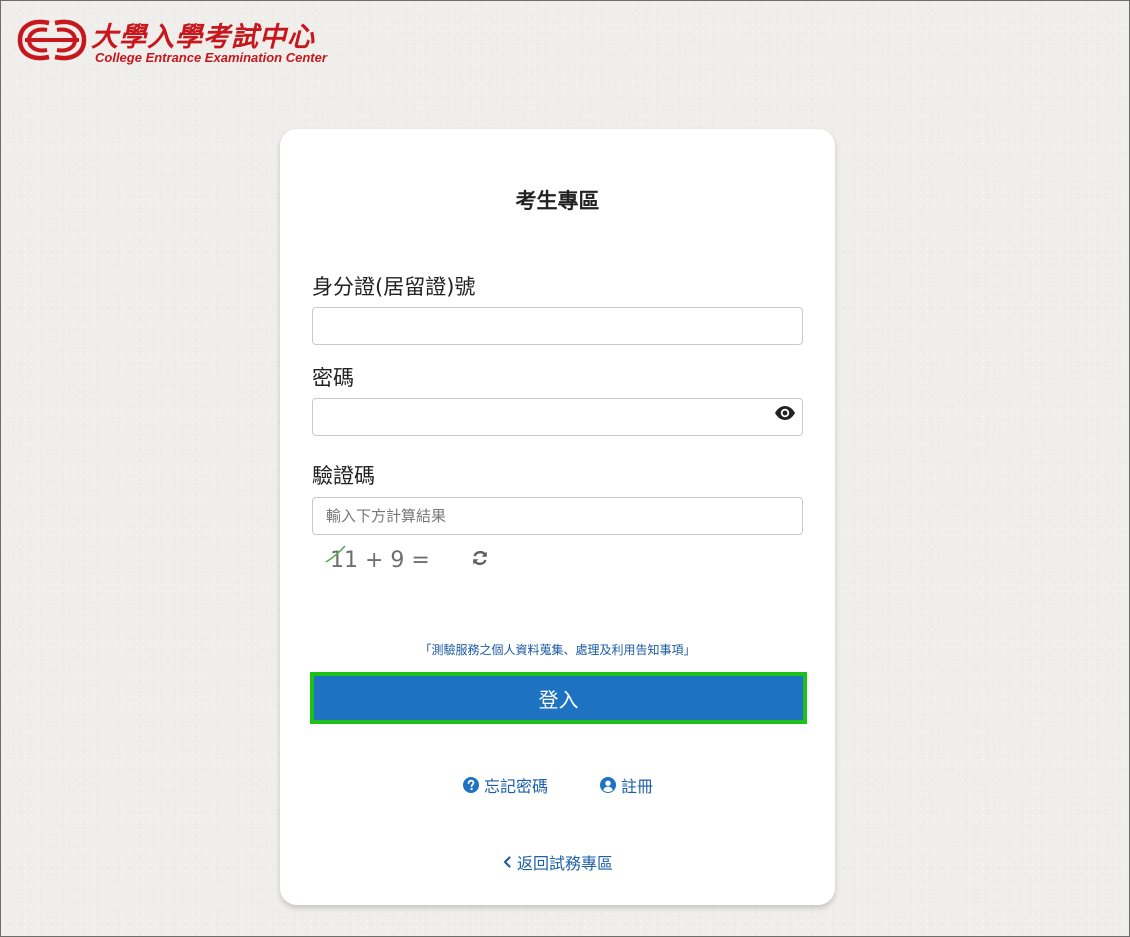  I want to click on captcha-label: 驗證碼, so click(343, 476).